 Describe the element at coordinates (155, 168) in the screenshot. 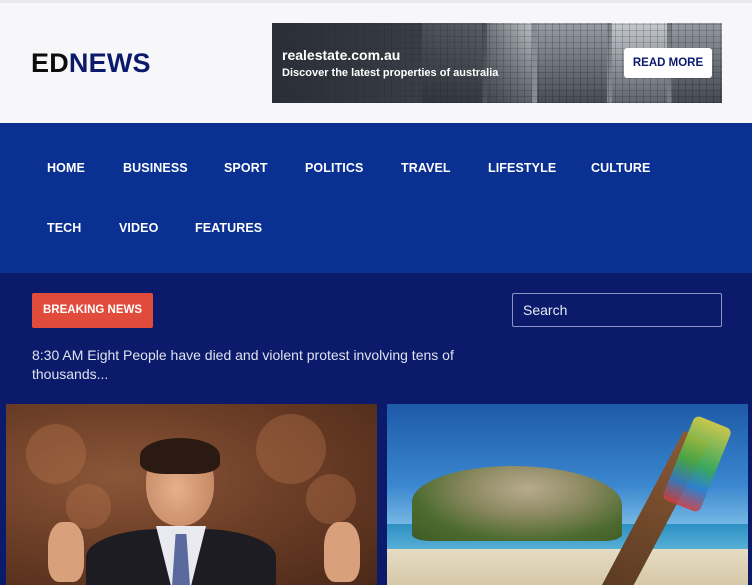

I see `nav-item-business: BUSINESS` at that location.